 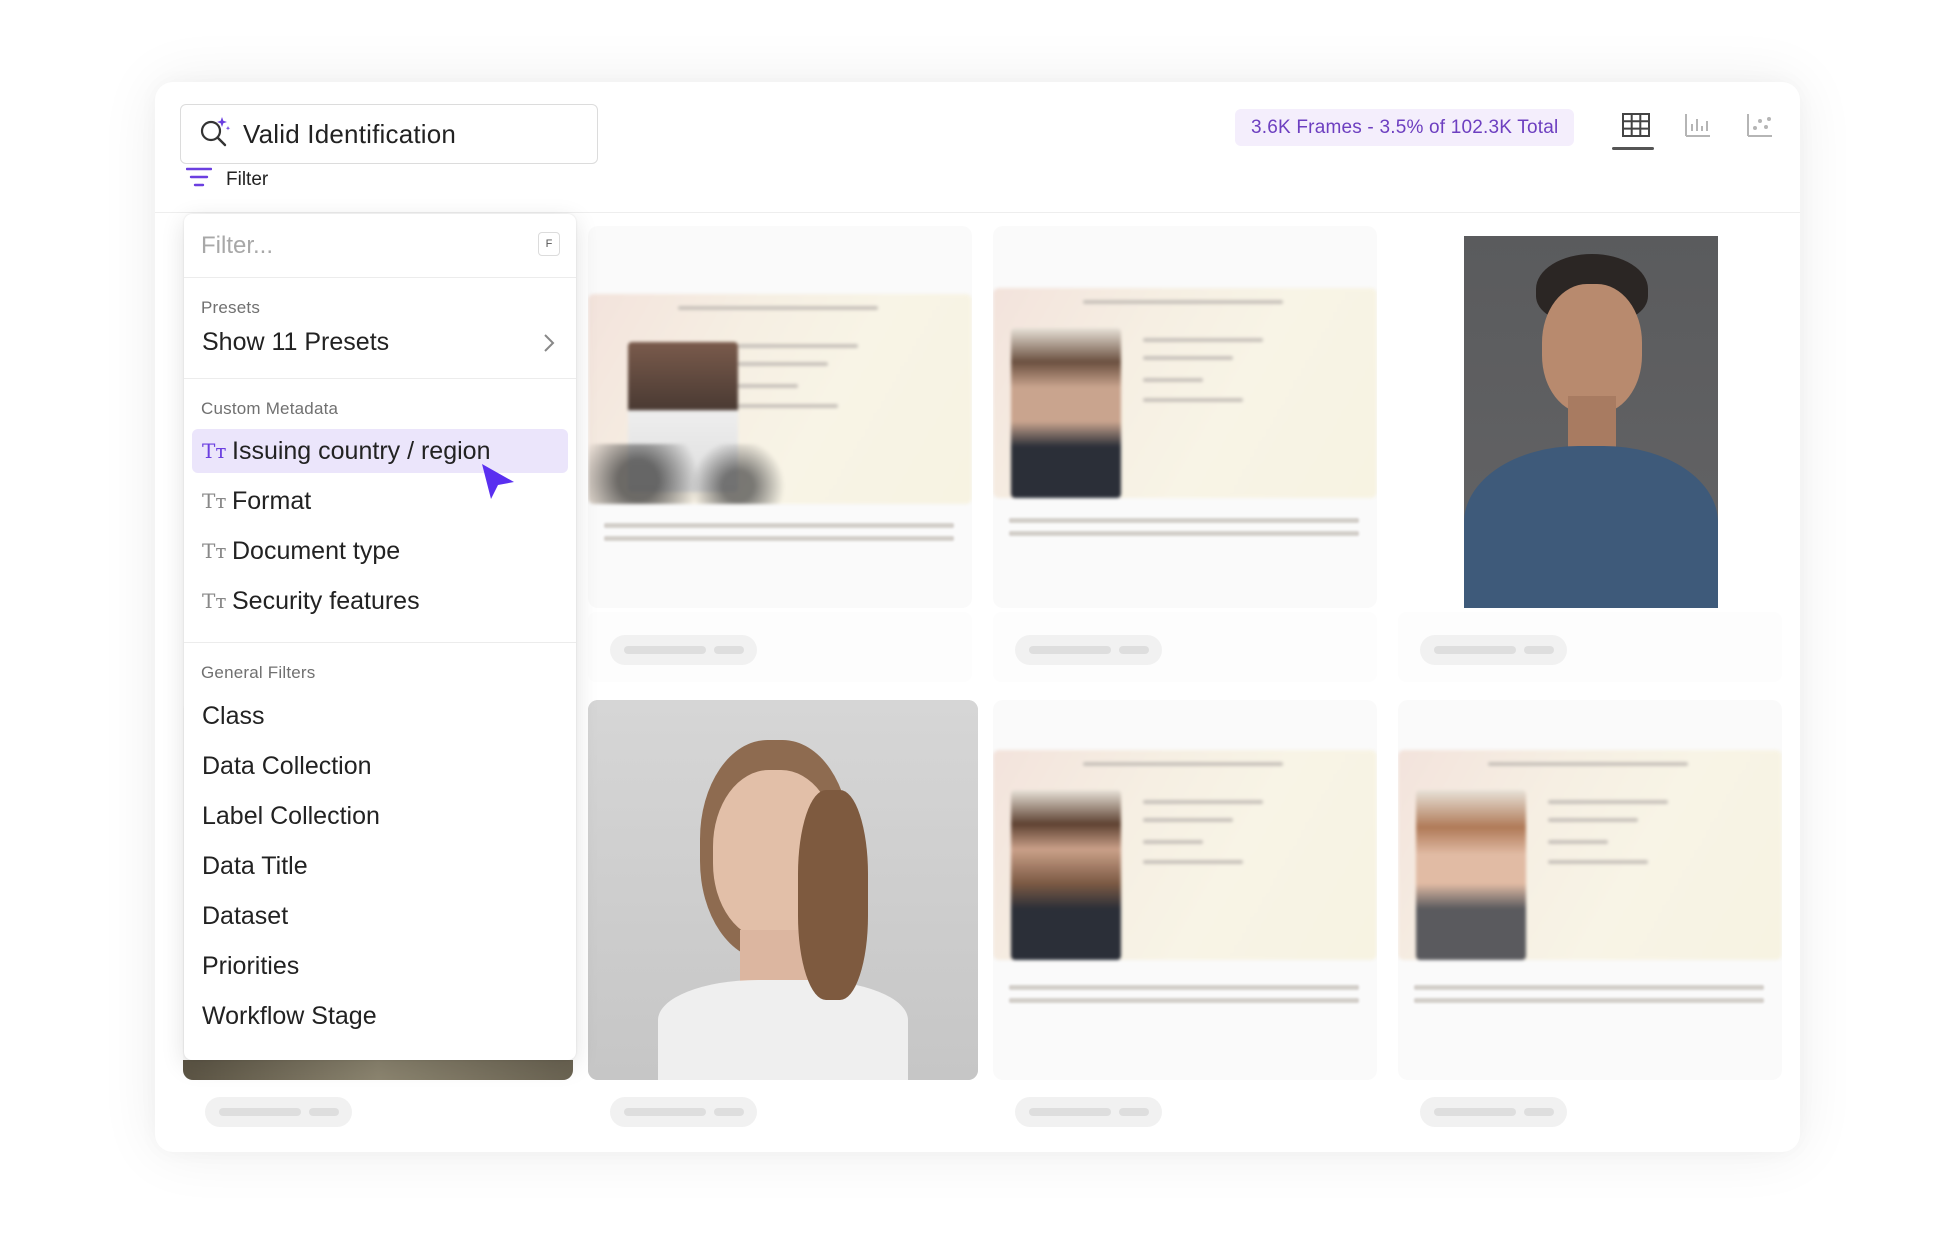 I want to click on chevron-right-icon, so click(x=549, y=345).